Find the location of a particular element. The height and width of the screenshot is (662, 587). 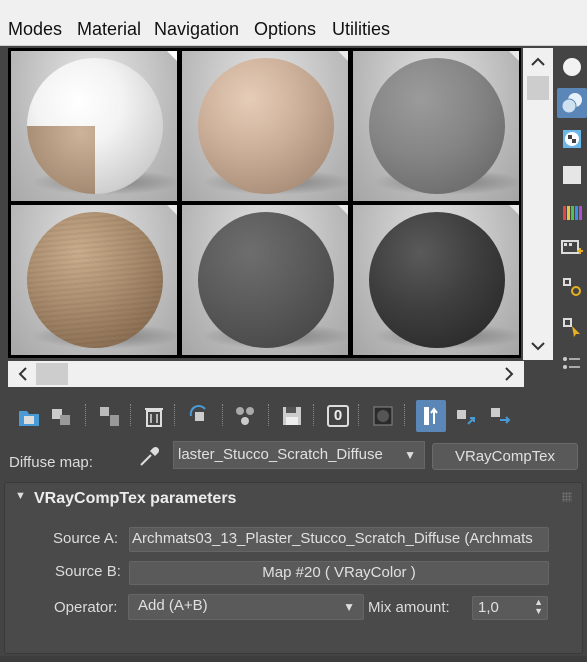

source-b-map-button: Map #20 ( VRayColor ) is located at coordinates (339, 573).